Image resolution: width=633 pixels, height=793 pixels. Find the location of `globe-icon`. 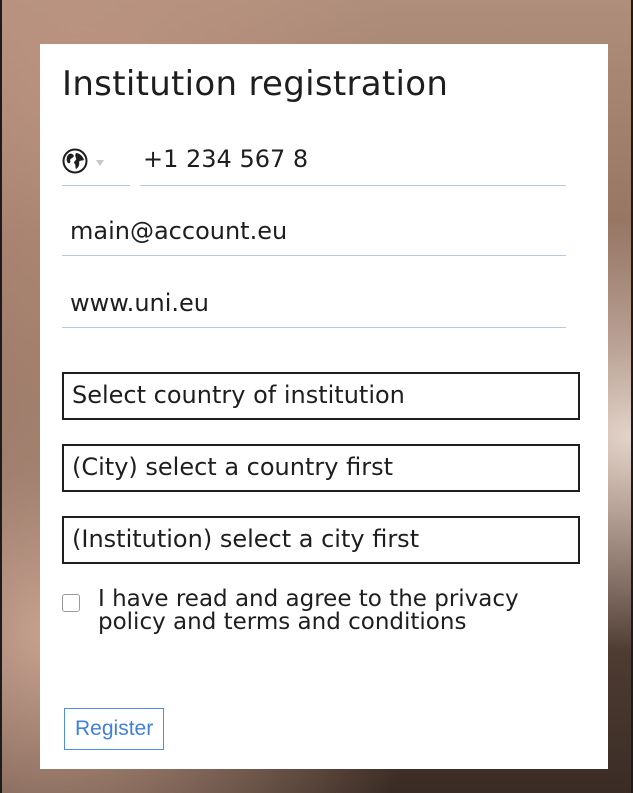

globe-icon is located at coordinates (75, 160).